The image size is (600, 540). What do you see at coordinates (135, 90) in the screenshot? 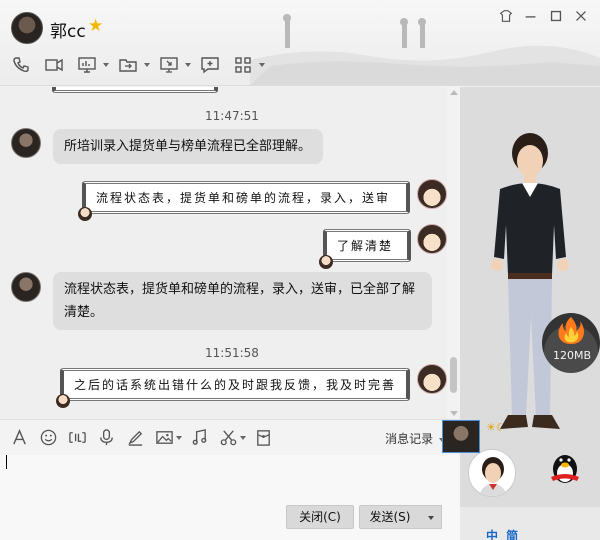
I see `previous-message-fragment` at bounding box center [135, 90].